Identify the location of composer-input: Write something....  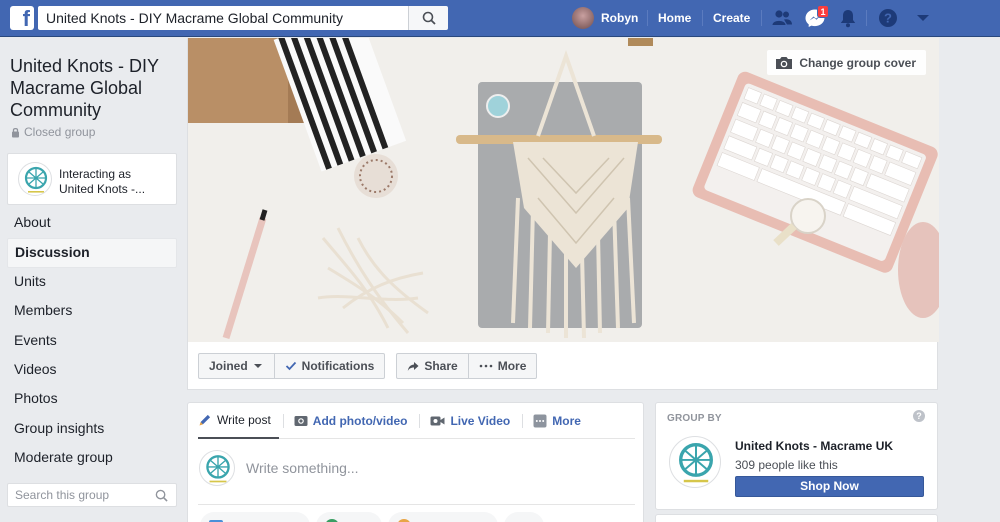
(302, 468).